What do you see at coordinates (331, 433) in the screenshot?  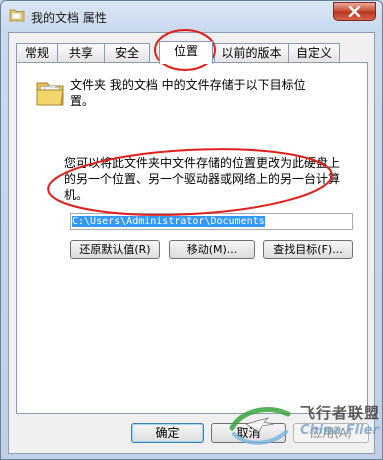 I see `apply-button: 应用(A)` at bounding box center [331, 433].